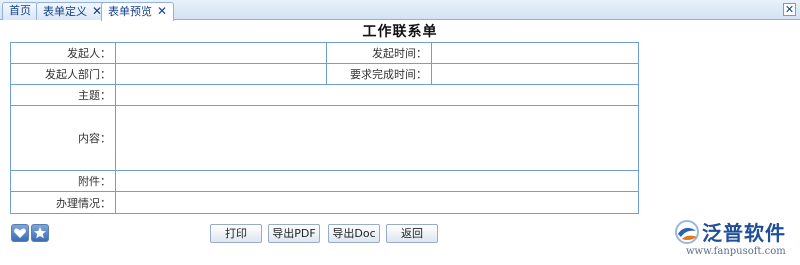 The image size is (800, 265). Describe the element at coordinates (412, 233) in the screenshot. I see `back-button: 返回` at that location.